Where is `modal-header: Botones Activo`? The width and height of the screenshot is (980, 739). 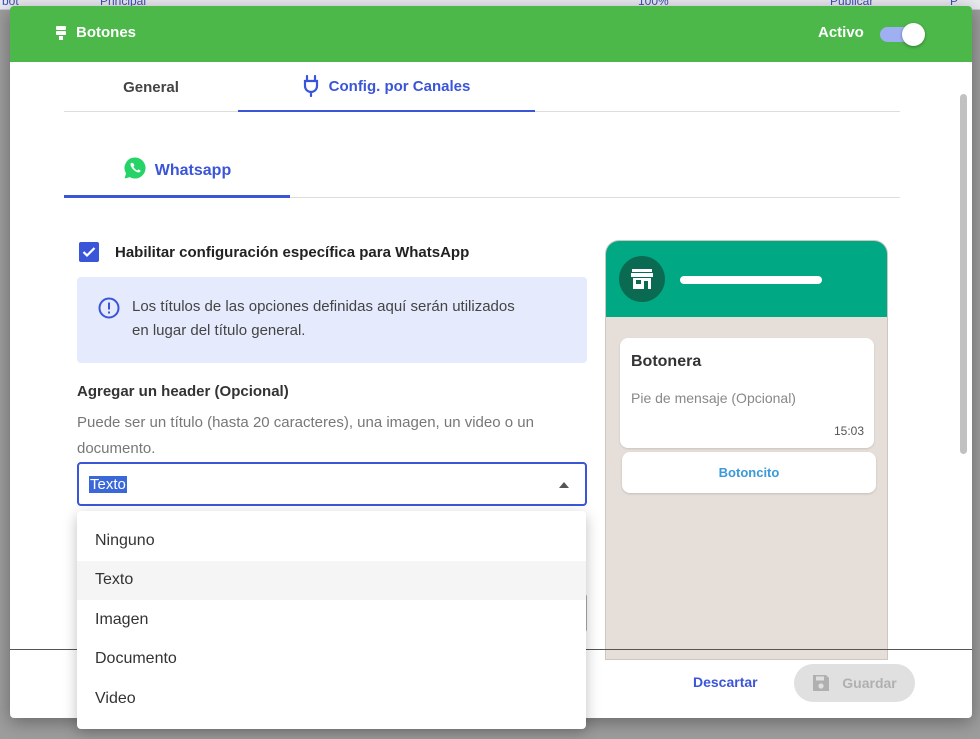
modal-header: Botones Activo is located at coordinates (491, 34).